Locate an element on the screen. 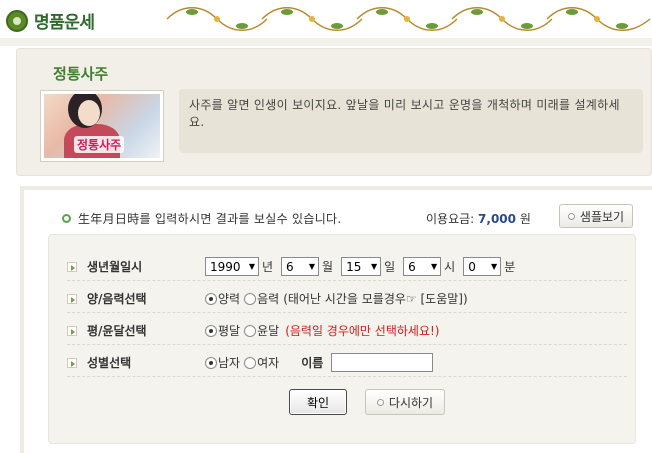 This screenshot has height=453, width=652. solar-radio is located at coordinates (211, 298).